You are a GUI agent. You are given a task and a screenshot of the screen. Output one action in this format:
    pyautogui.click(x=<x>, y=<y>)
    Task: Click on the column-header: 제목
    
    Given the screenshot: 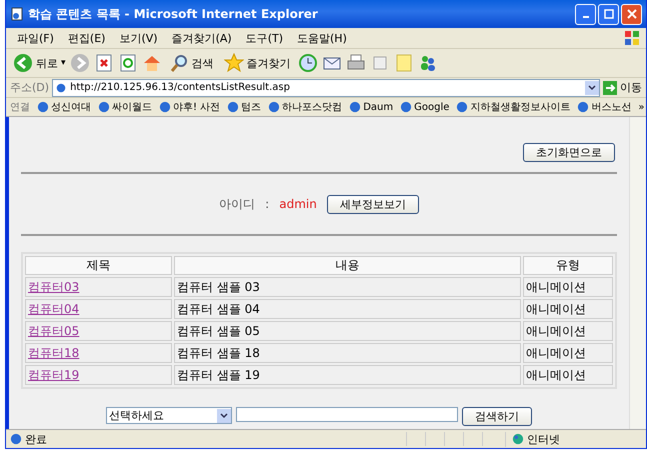 What is the action you would take?
    pyautogui.click(x=98, y=265)
    